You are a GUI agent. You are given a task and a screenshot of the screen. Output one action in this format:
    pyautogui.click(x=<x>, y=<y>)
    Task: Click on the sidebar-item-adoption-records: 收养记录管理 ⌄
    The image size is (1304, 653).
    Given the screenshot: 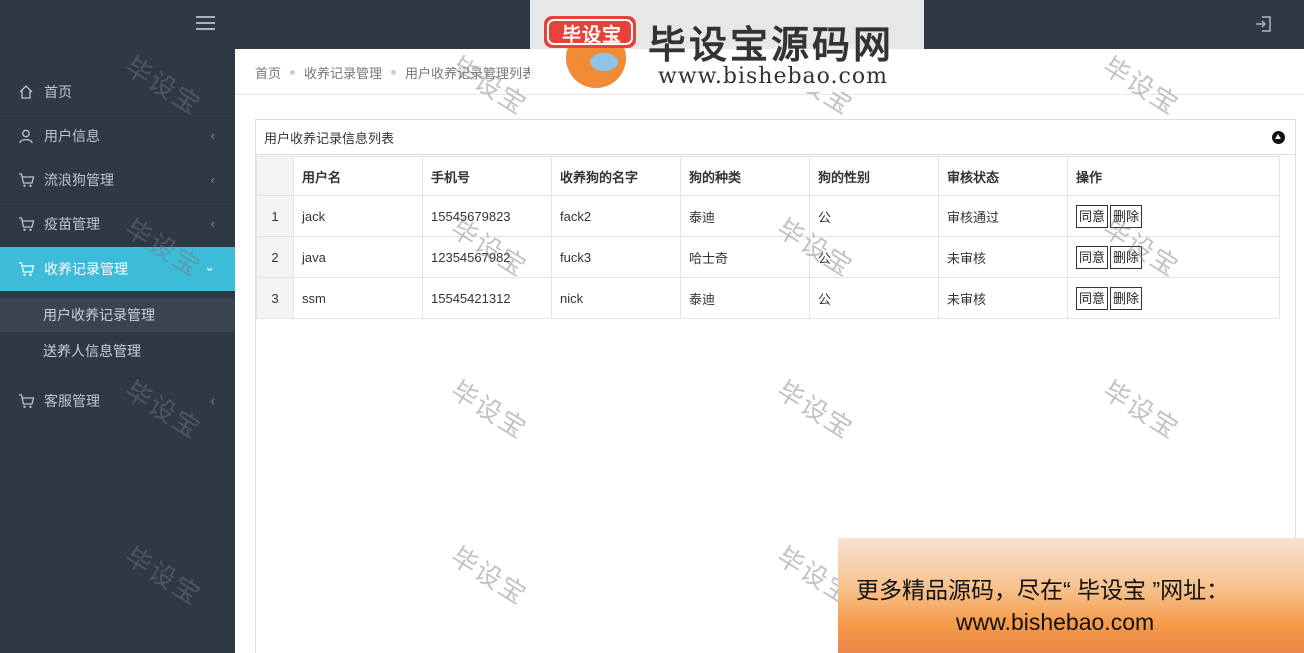 What is the action you would take?
    pyautogui.click(x=117, y=269)
    